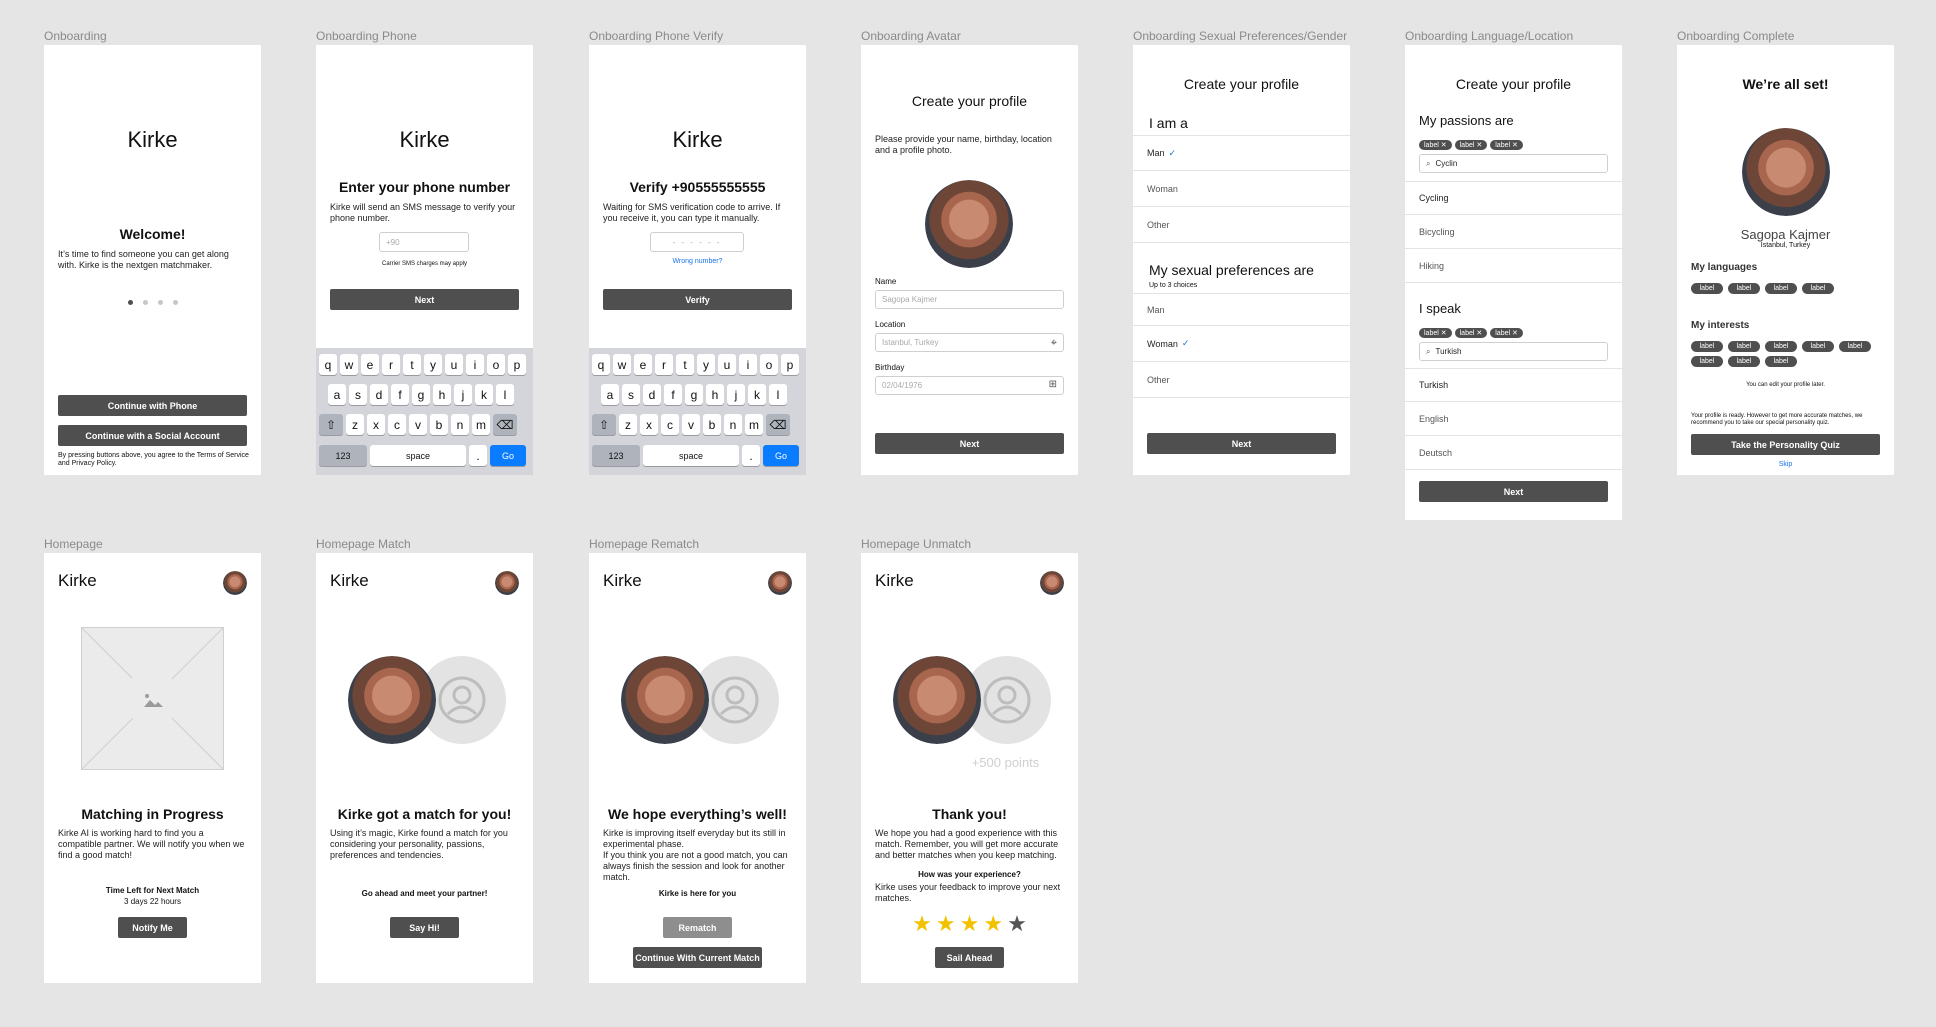  I want to click on birthday-field: 02/04/1976 ⊞, so click(969, 385).